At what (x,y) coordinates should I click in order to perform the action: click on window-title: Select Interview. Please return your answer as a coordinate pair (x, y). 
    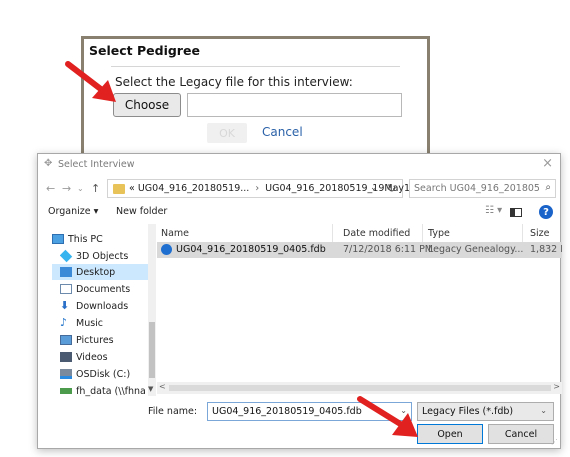
    Looking at the image, I should click on (96, 164).